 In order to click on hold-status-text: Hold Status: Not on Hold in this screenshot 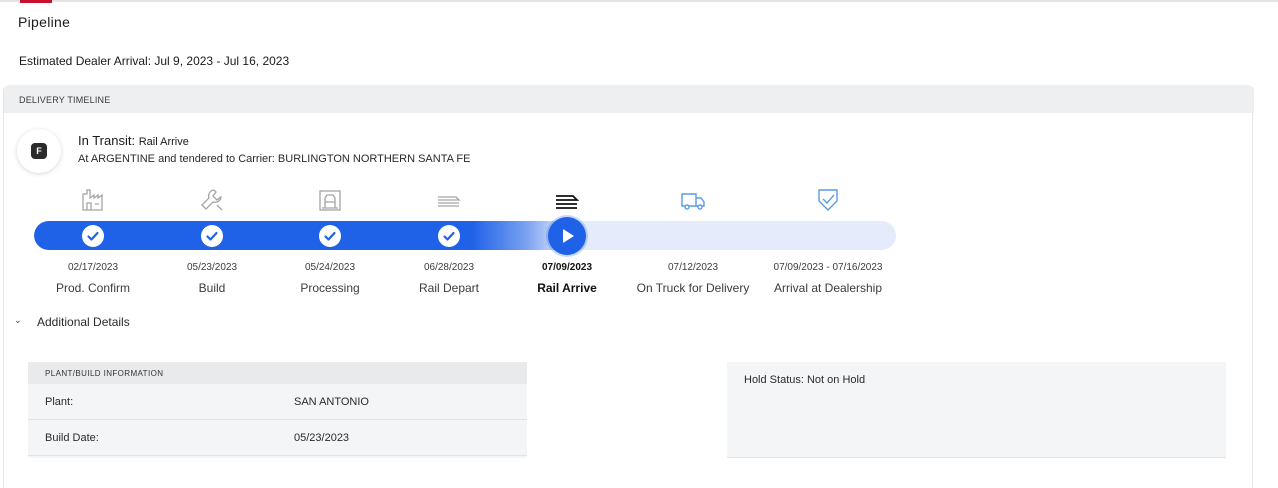, I will do `click(805, 380)`.